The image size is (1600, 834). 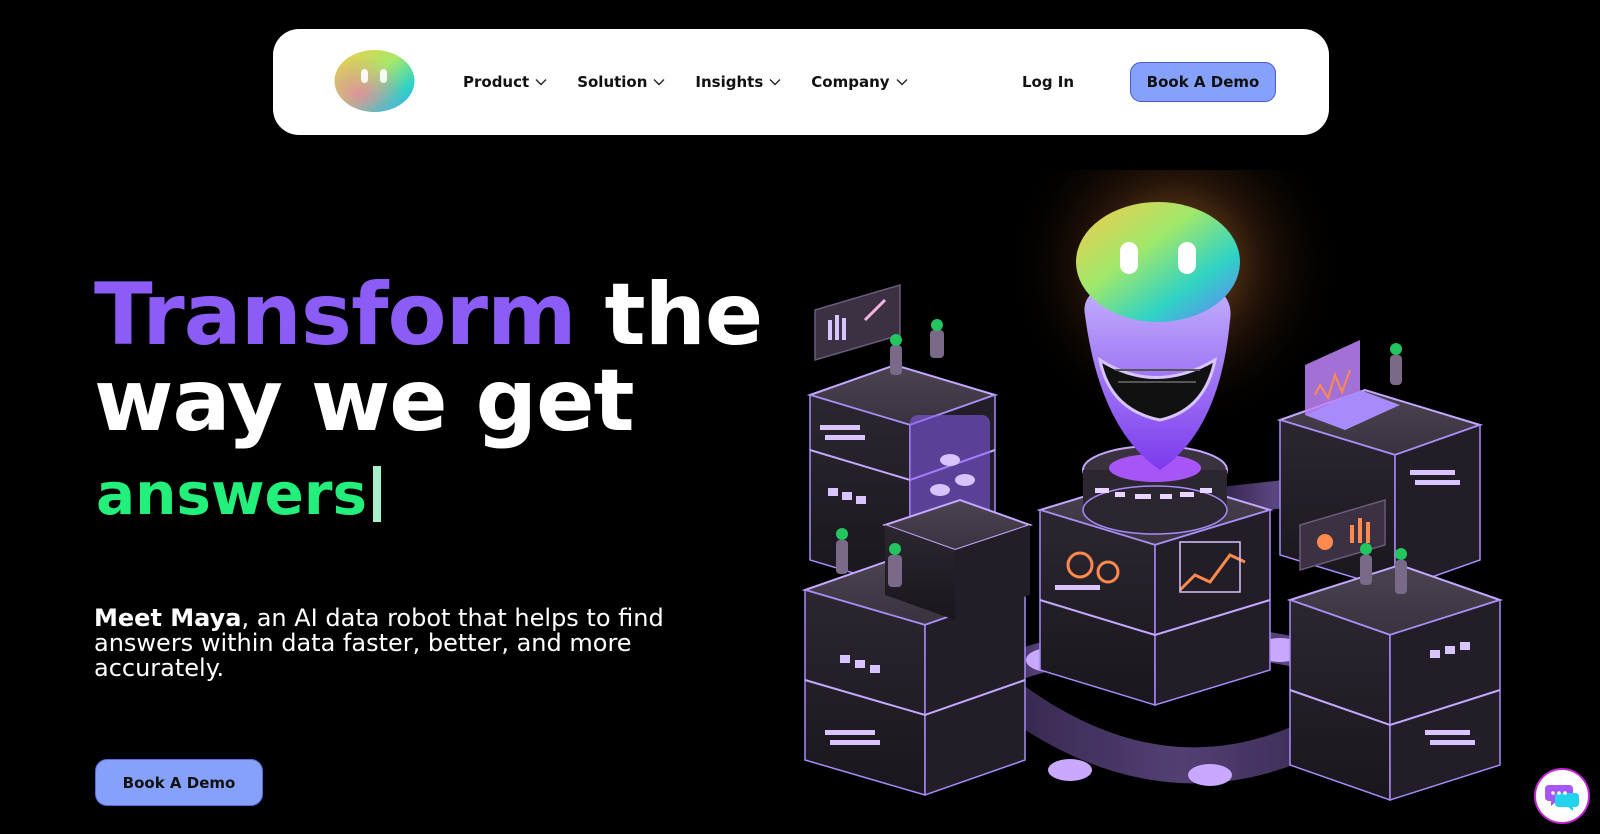 I want to click on nav-item-label: Solution, so click(x=612, y=82).